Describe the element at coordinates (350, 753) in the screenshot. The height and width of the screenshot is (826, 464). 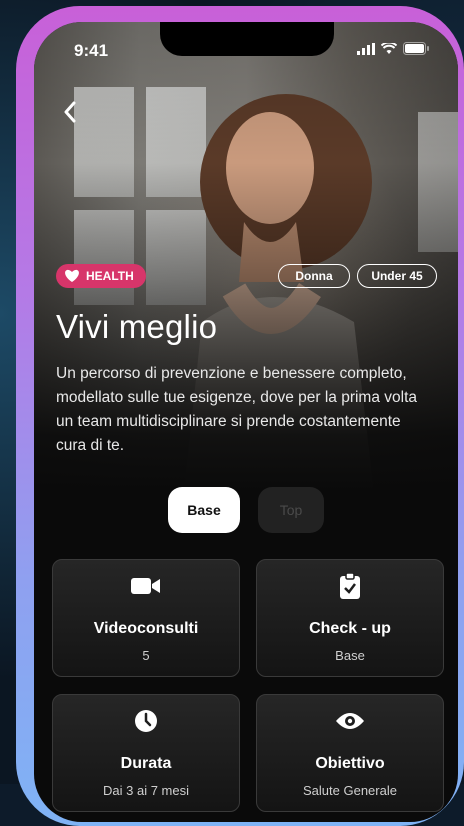
I see `feature-card-obiettivo: Obiettivo Salute Generale` at that location.